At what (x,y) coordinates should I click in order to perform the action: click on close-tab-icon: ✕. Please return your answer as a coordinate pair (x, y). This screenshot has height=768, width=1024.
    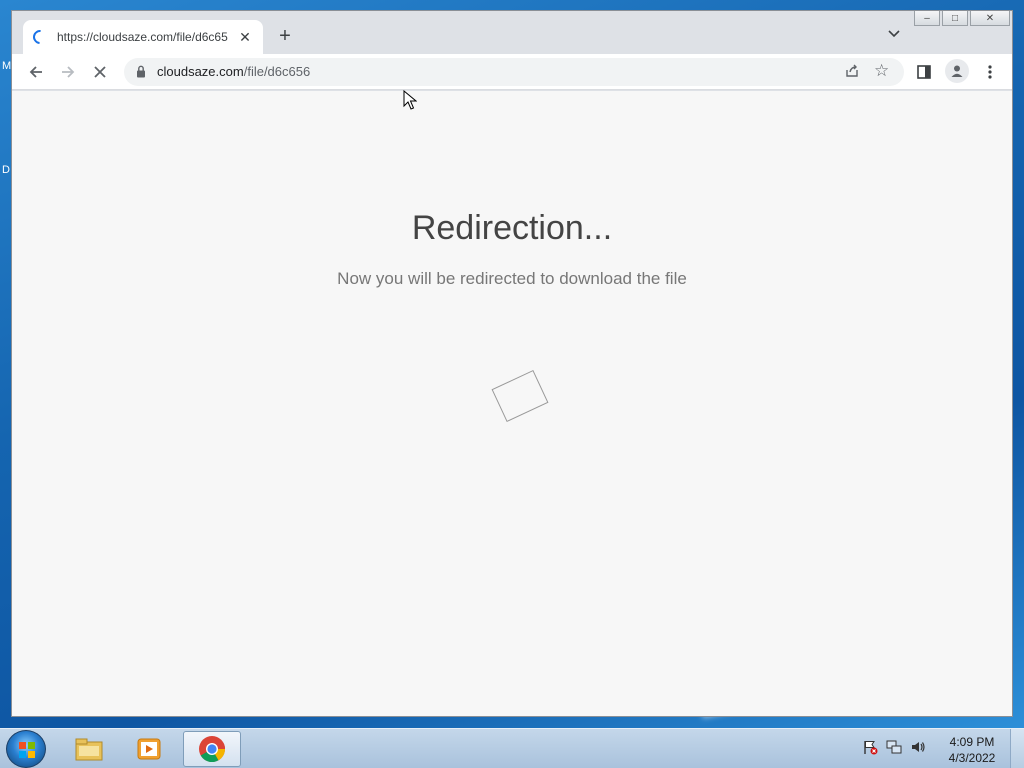
    Looking at the image, I should click on (245, 37).